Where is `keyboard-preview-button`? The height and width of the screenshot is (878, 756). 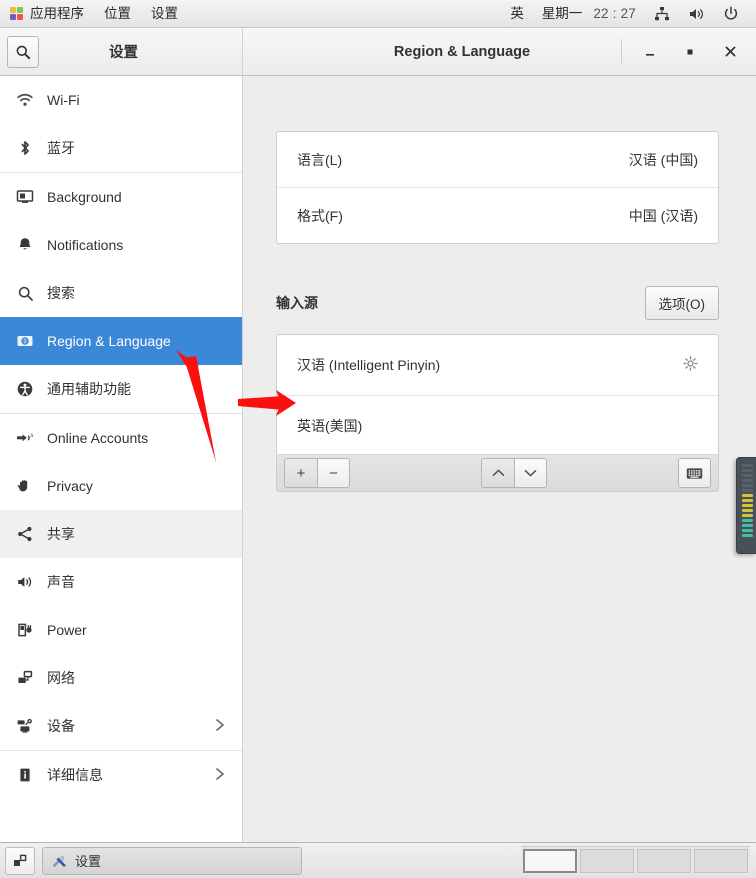 keyboard-preview-button is located at coordinates (694, 473).